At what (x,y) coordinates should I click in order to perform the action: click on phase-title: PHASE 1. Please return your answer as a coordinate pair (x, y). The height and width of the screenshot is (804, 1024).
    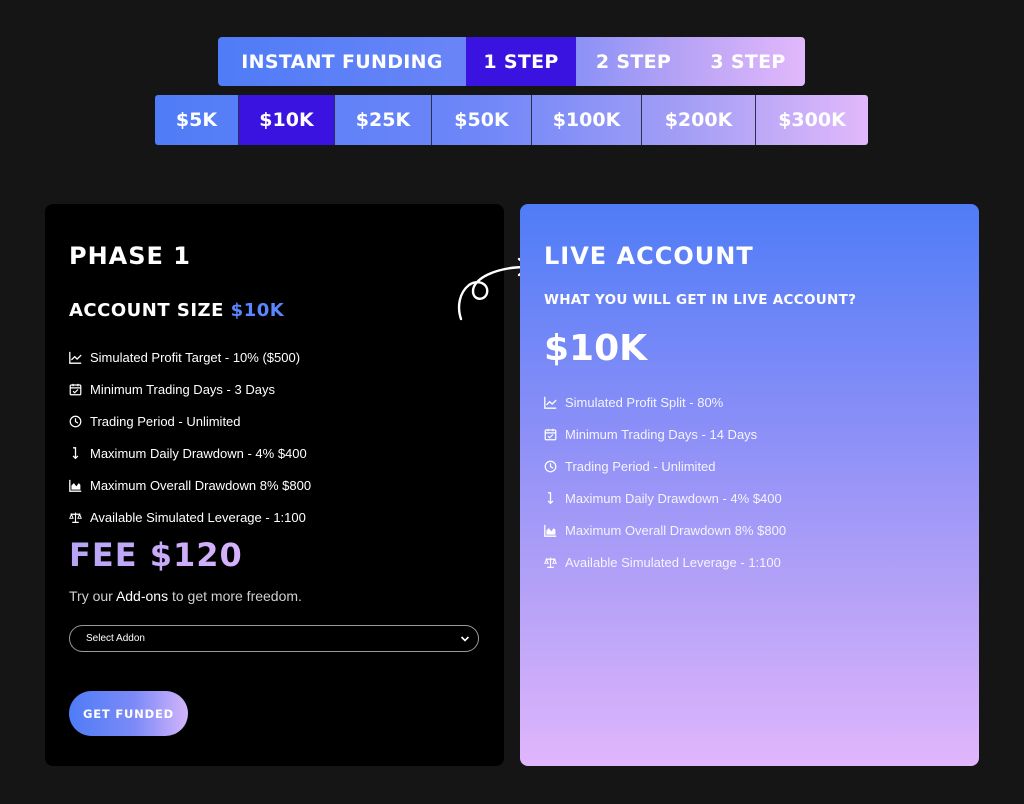
    Looking at the image, I should click on (130, 256).